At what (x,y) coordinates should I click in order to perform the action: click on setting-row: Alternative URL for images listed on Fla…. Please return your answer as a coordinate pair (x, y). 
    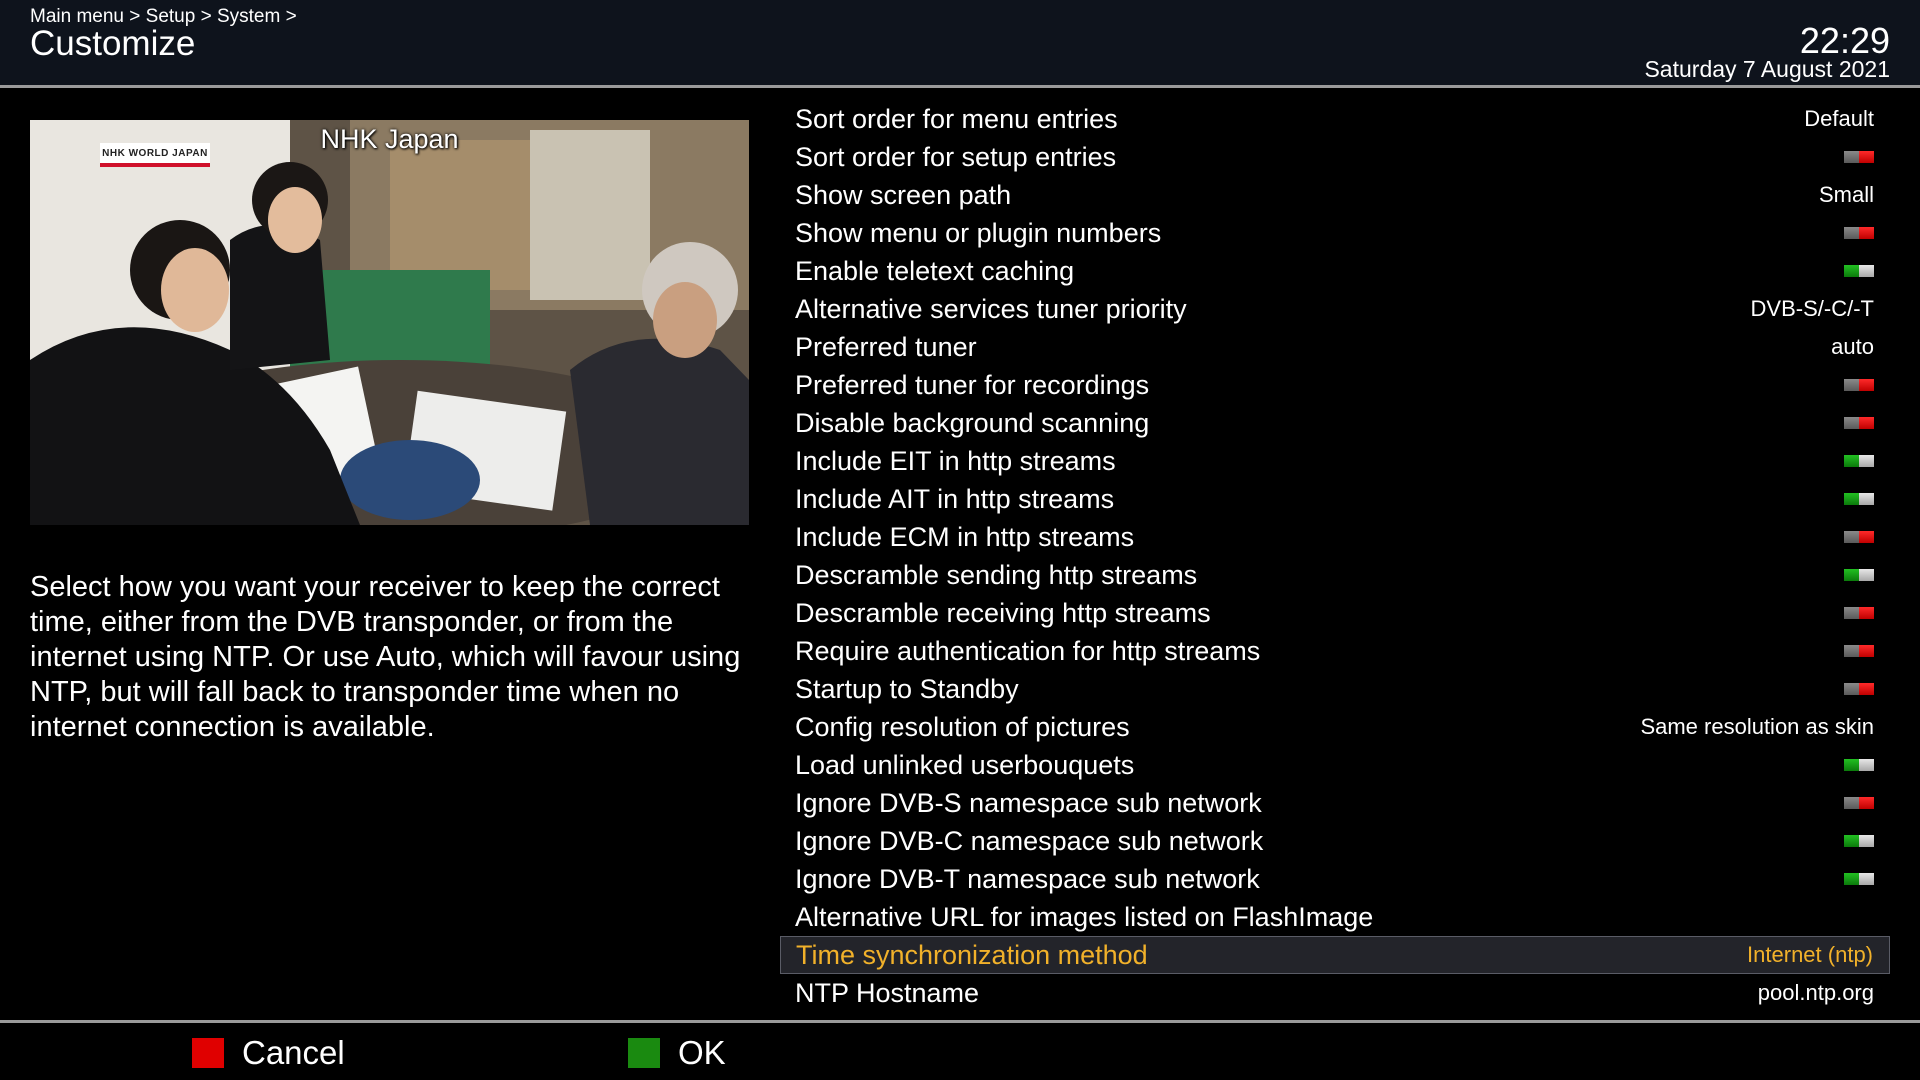
    Looking at the image, I should click on (1335, 917).